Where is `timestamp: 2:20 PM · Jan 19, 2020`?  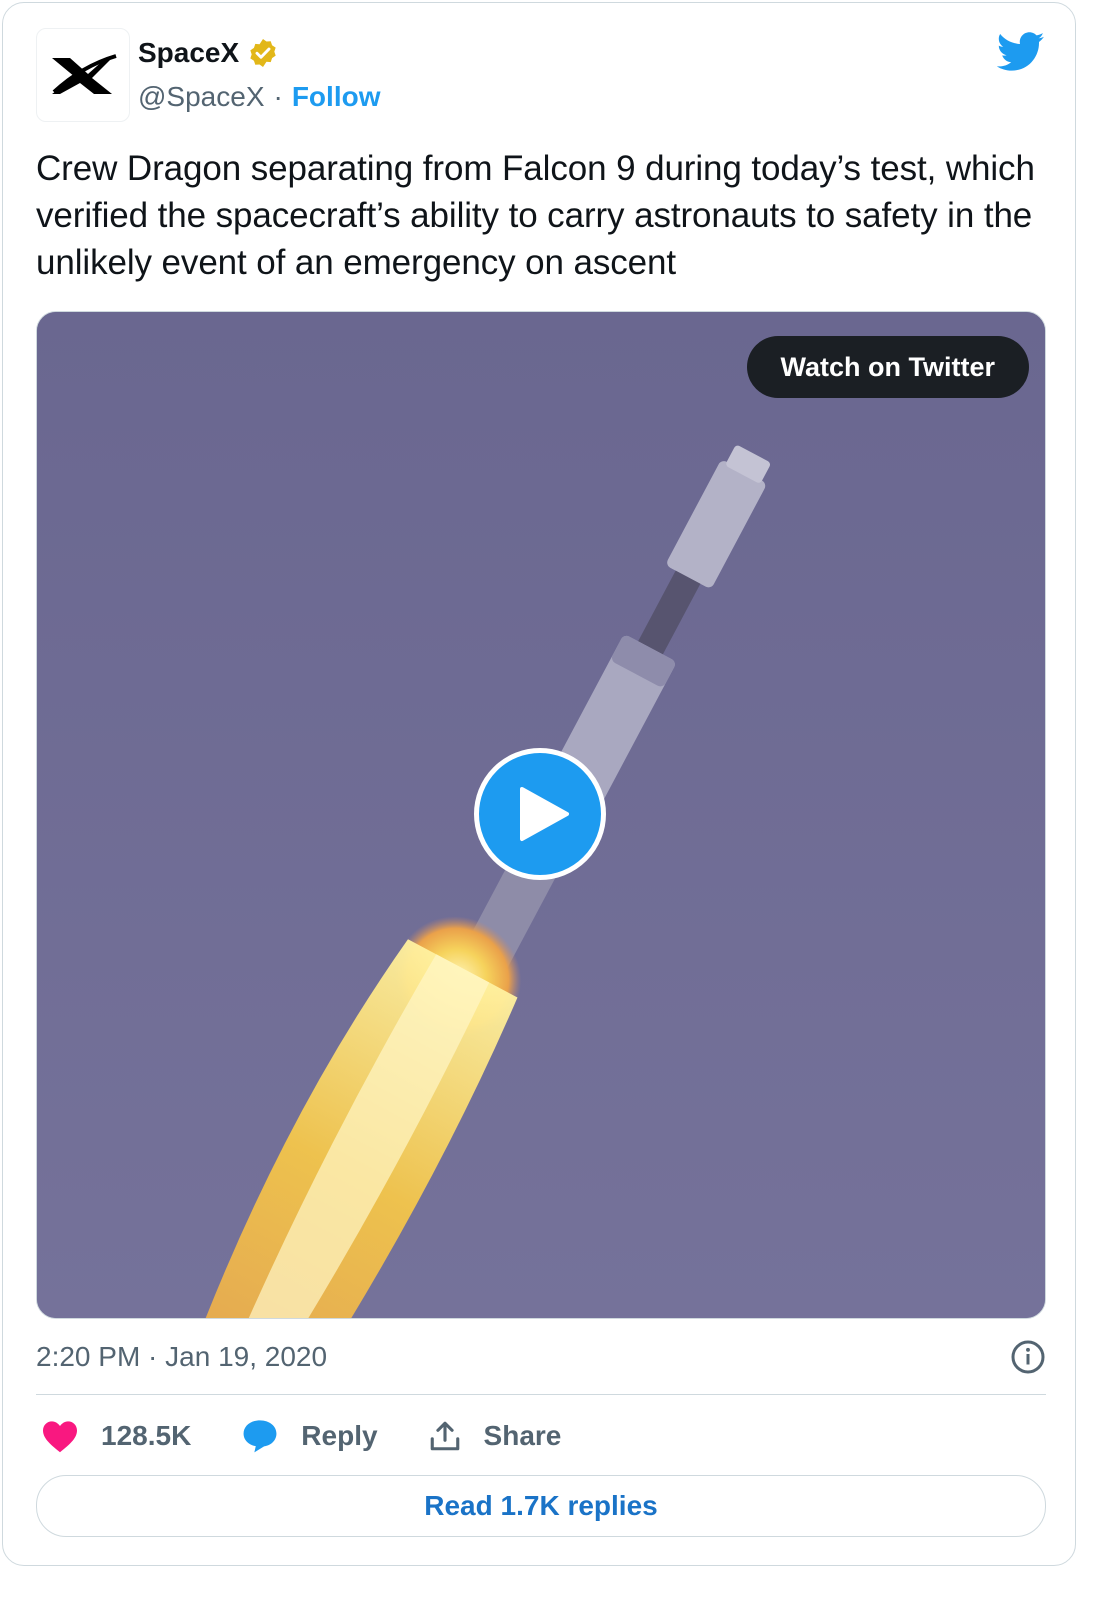
timestamp: 2:20 PM · Jan 19, 2020 is located at coordinates (181, 1357).